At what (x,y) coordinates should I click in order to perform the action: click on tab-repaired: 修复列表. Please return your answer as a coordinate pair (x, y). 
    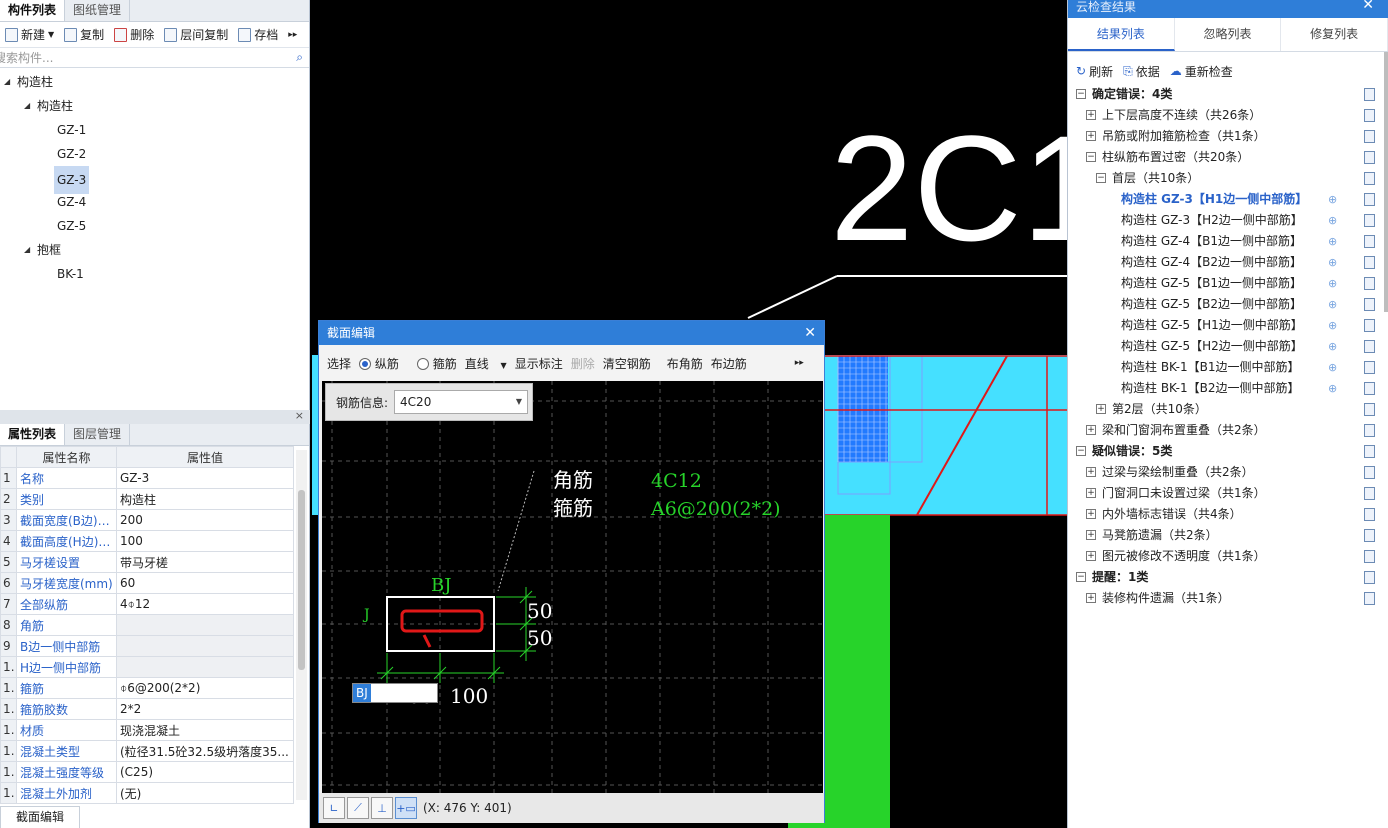
    Looking at the image, I should click on (1334, 34).